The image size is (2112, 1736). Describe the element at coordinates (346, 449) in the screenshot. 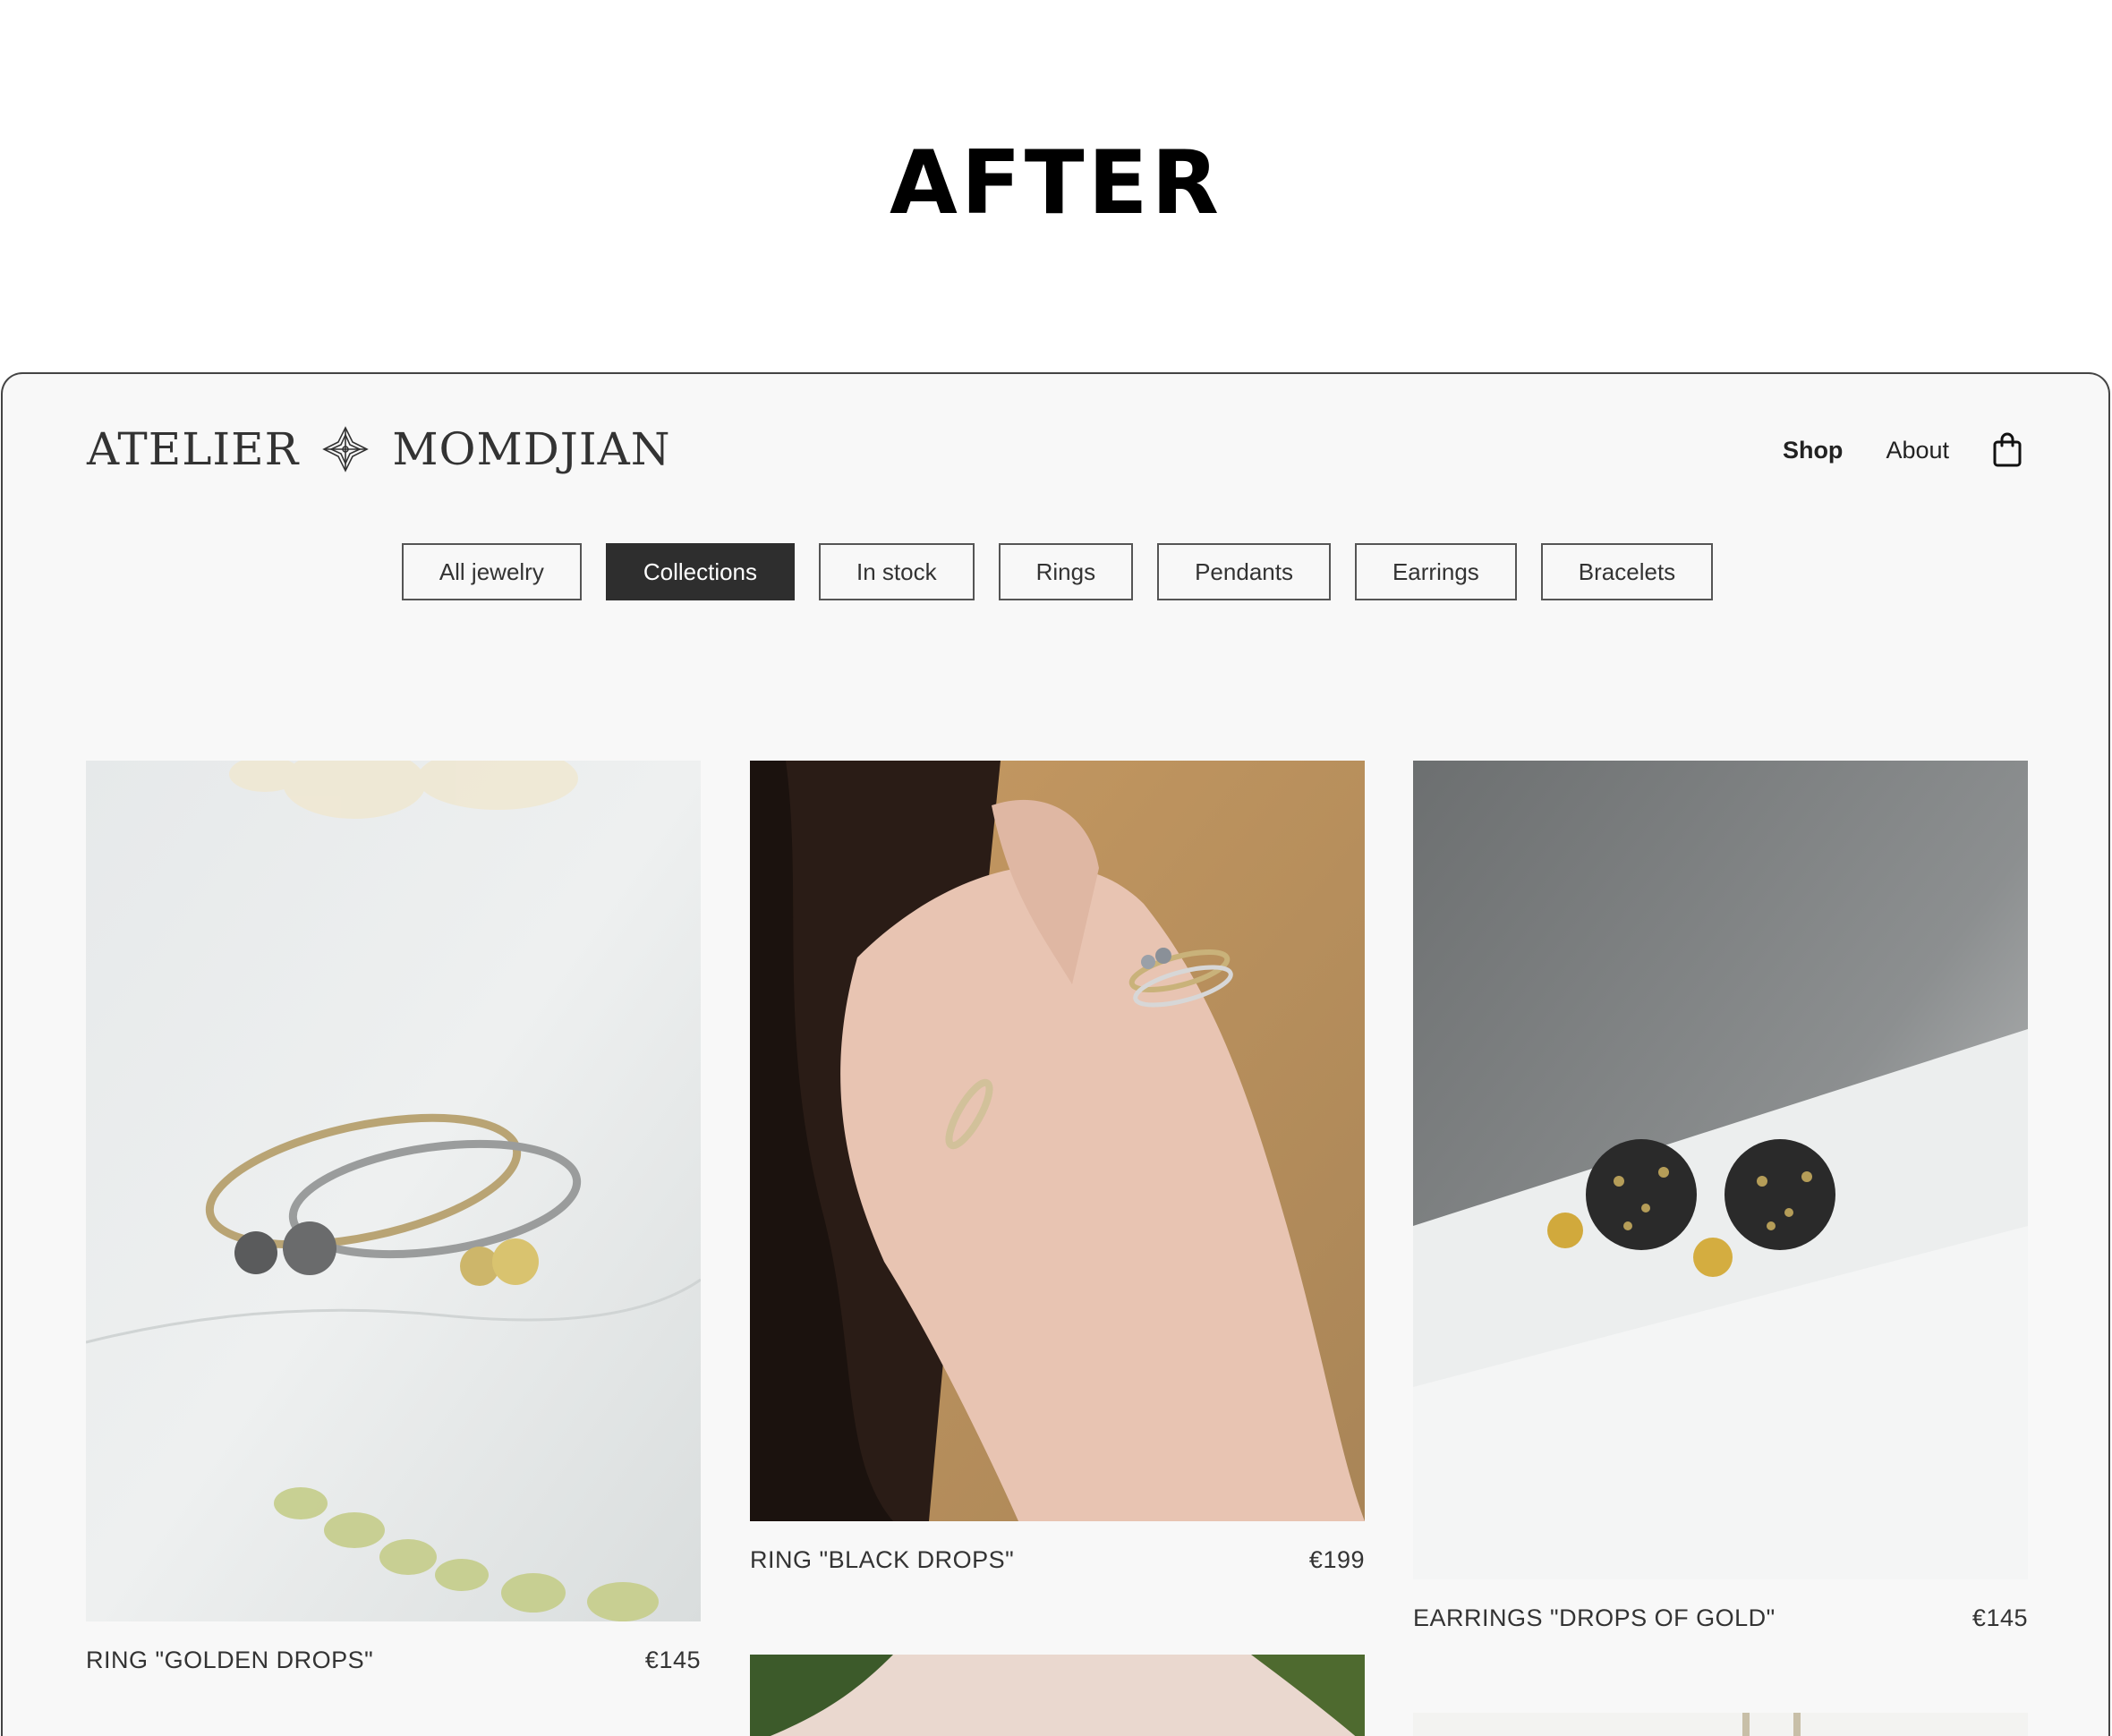

I see `diamond-ornament-icon` at that location.